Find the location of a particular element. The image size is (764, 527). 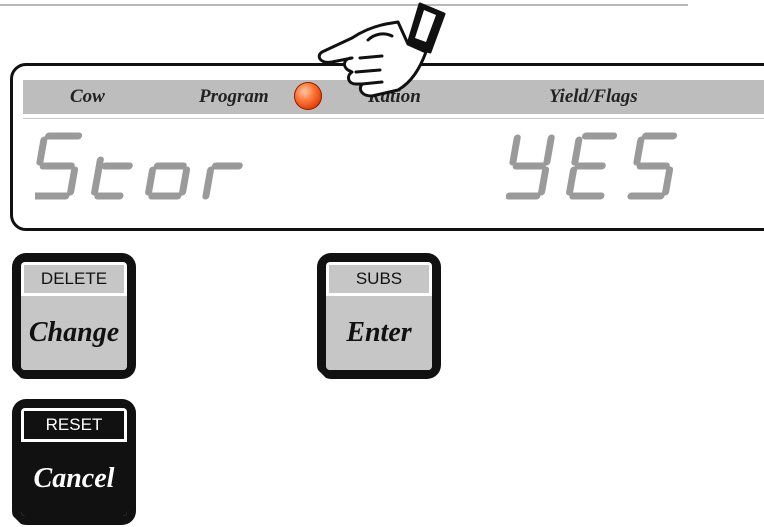

change-button-face: DELETE Change is located at coordinates (74, 316).